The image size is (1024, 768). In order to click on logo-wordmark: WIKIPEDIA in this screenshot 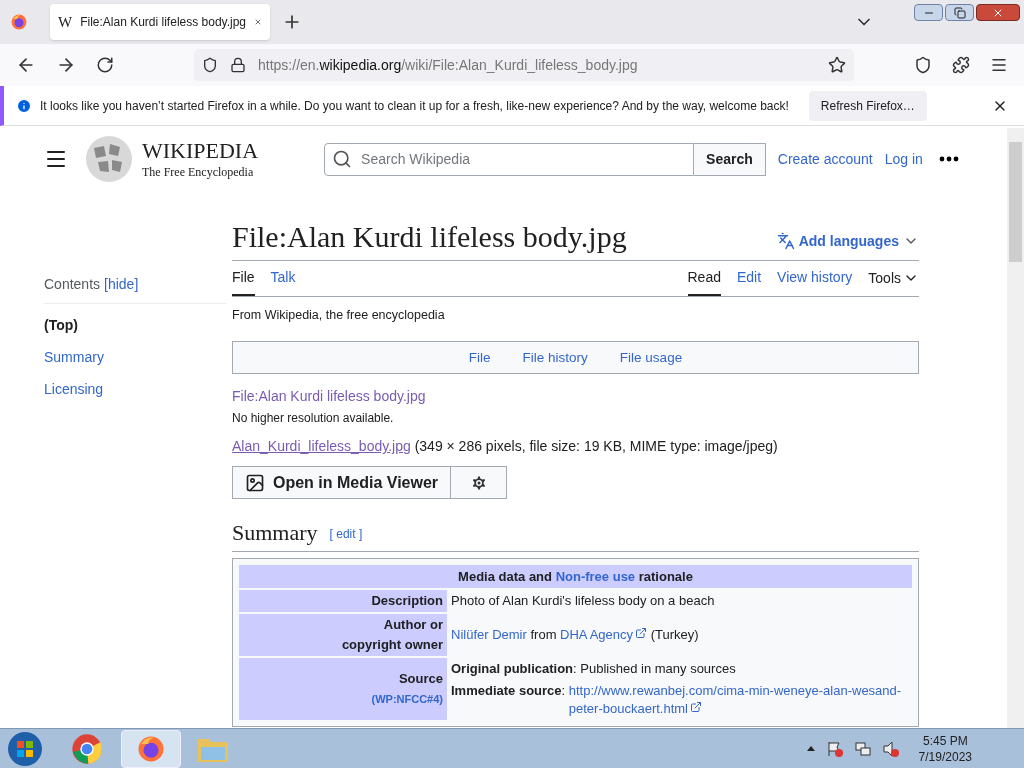, I will do `click(200, 151)`.